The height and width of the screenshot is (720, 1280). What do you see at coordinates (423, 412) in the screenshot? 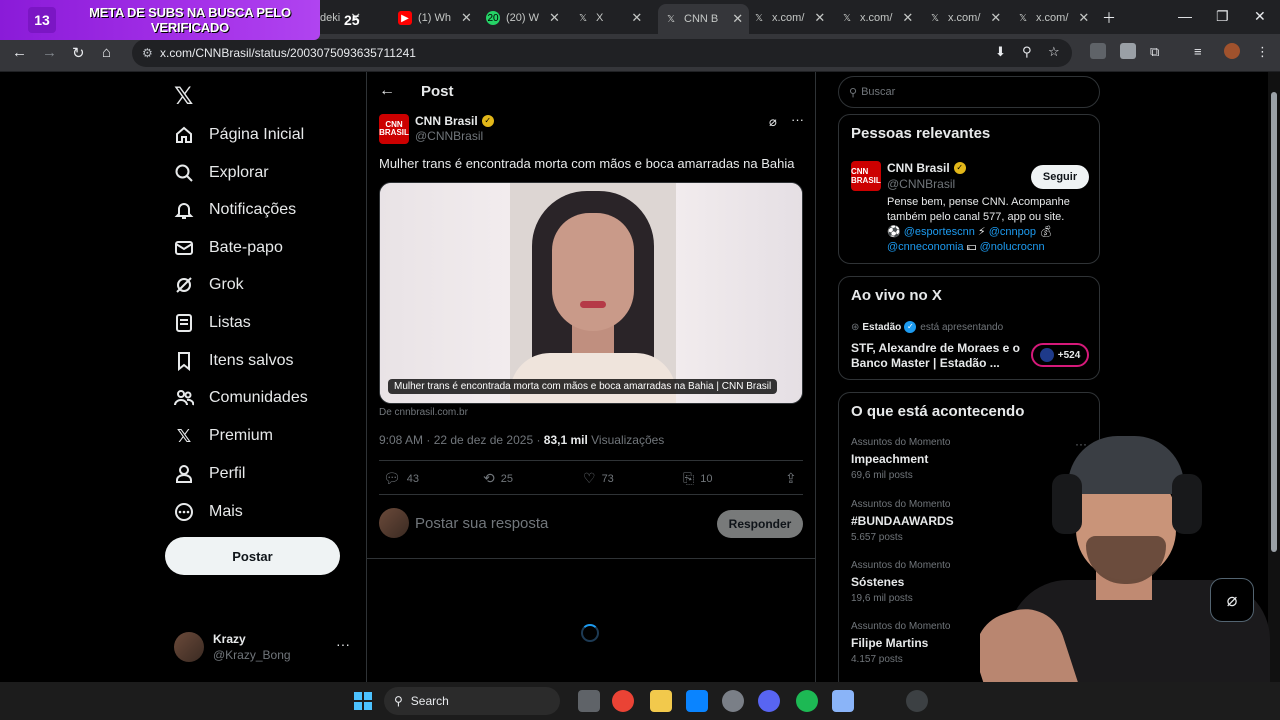
I see `link-source: De cnnbrasil.com.br` at bounding box center [423, 412].